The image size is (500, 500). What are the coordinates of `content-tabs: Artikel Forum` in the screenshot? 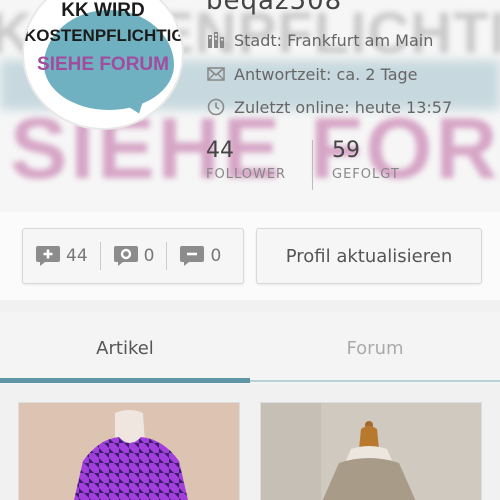 It's located at (250, 348).